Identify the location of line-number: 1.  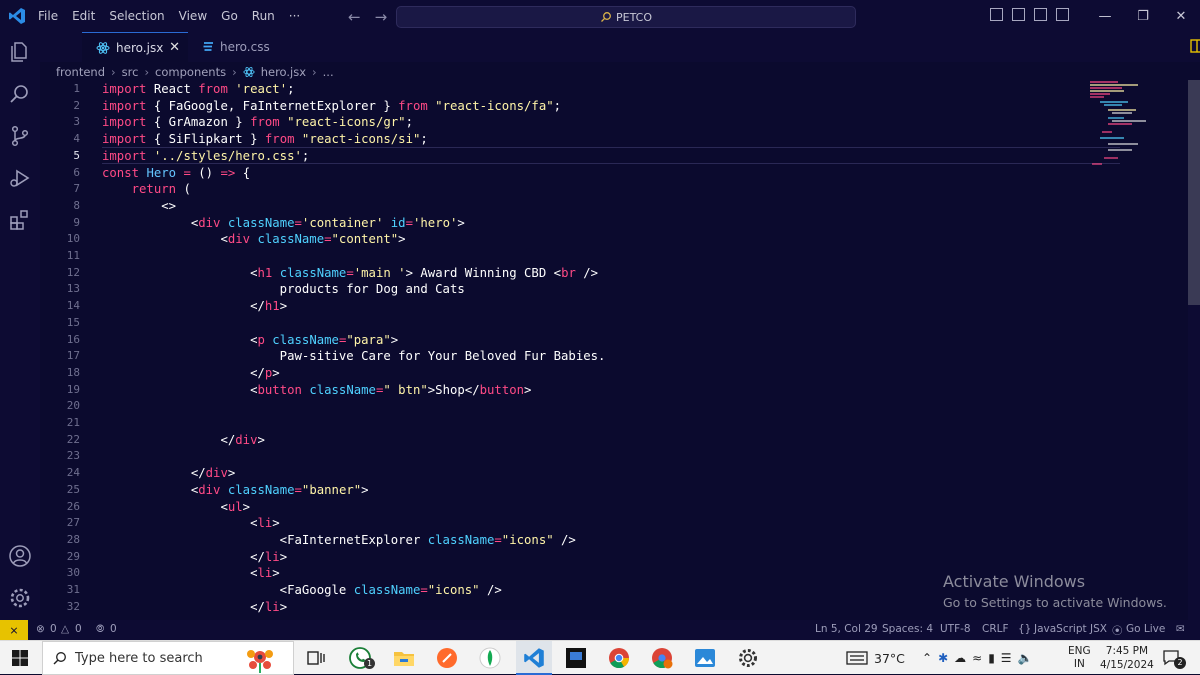
(76, 88).